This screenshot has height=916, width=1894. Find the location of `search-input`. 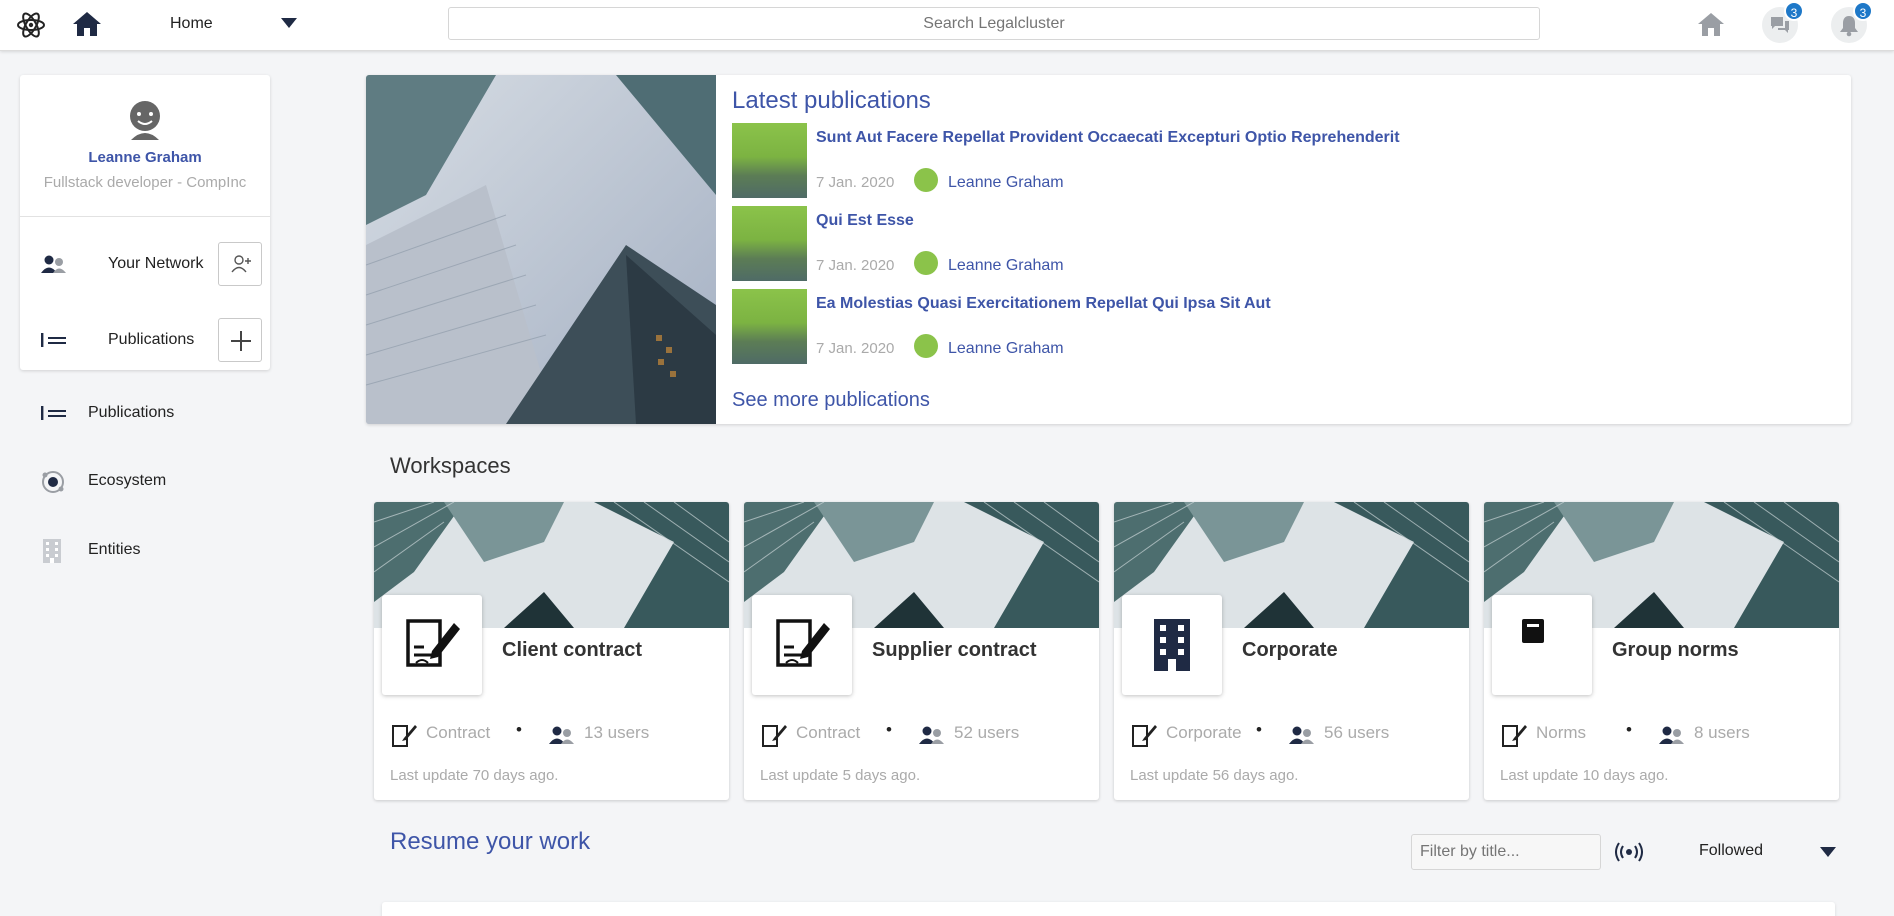

search-input is located at coordinates (994, 23).